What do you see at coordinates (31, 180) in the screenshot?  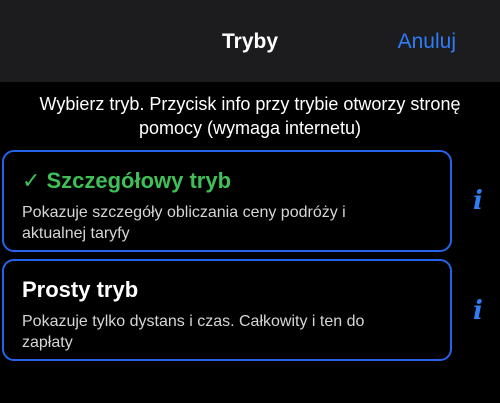 I see `checkmark-icon: ✓` at bounding box center [31, 180].